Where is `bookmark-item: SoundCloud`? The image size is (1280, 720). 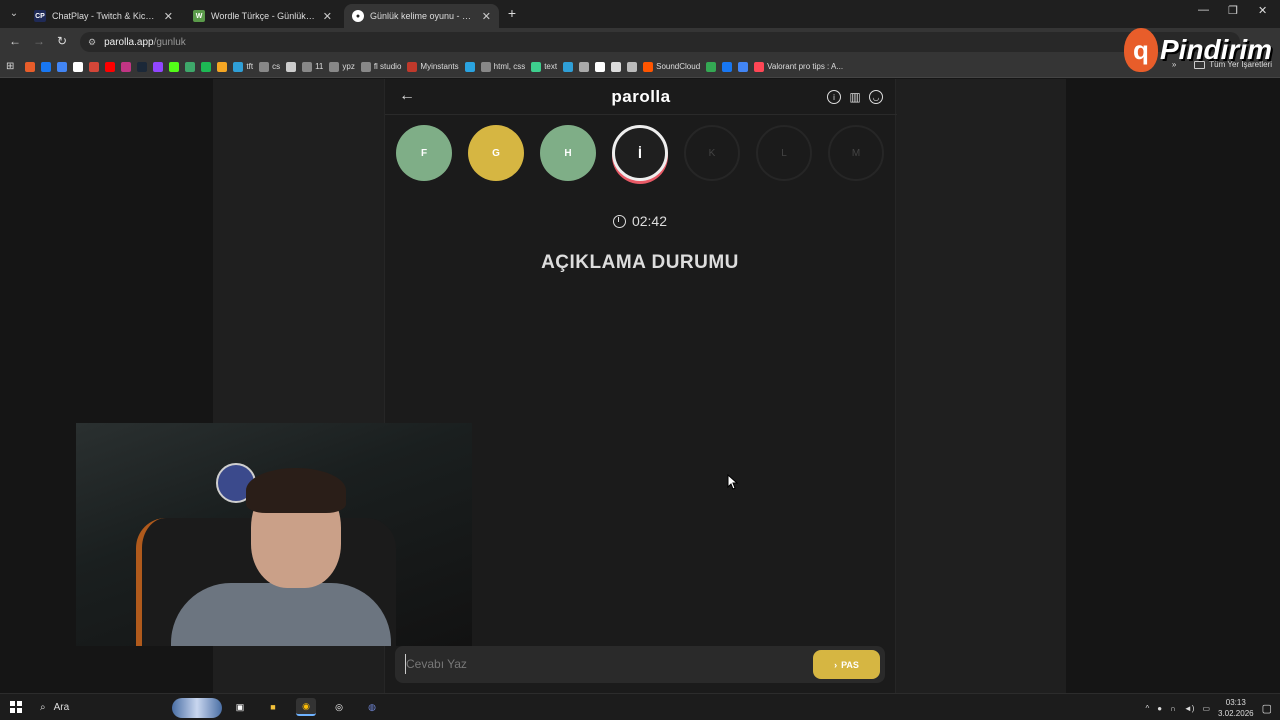
bookmark-item: SoundCloud is located at coordinates (672, 66).